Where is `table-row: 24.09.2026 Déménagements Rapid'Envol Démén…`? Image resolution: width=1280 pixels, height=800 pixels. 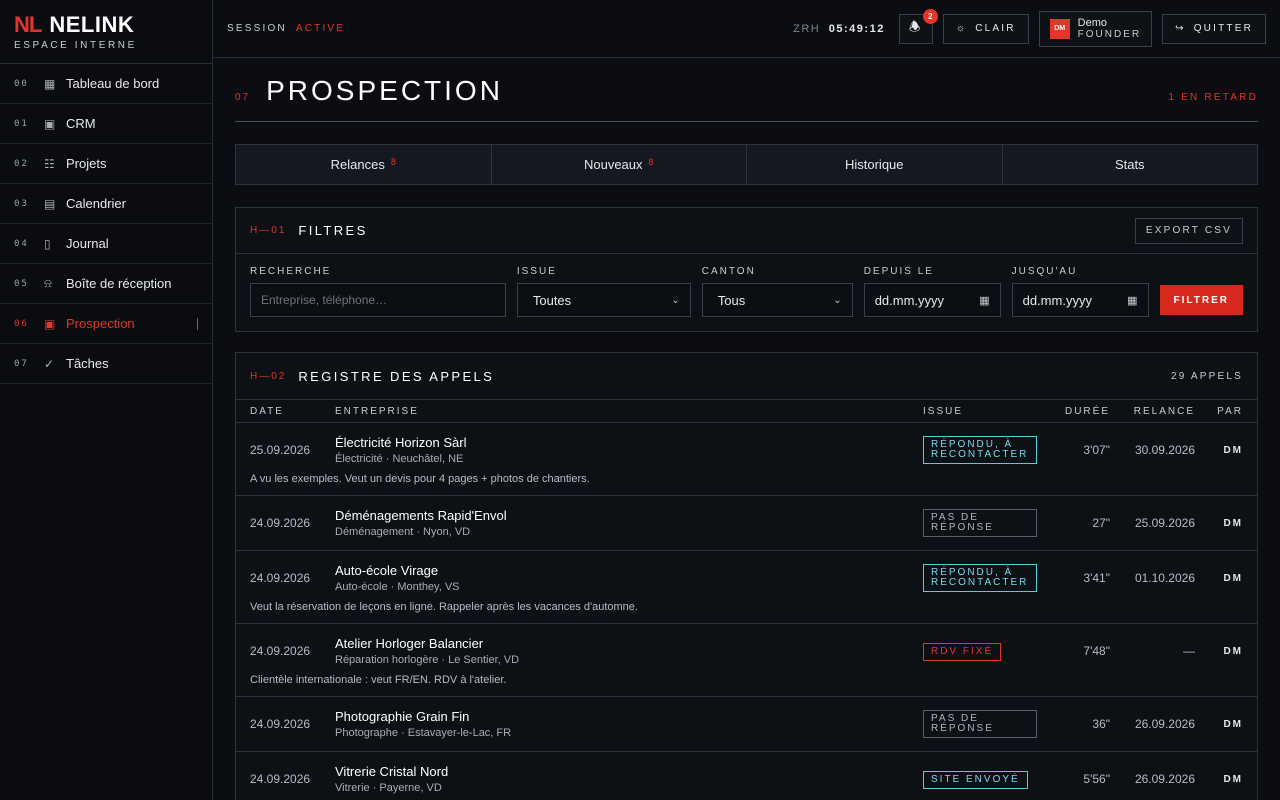 table-row: 24.09.2026 Déménagements Rapid'Envol Démén… is located at coordinates (746, 523).